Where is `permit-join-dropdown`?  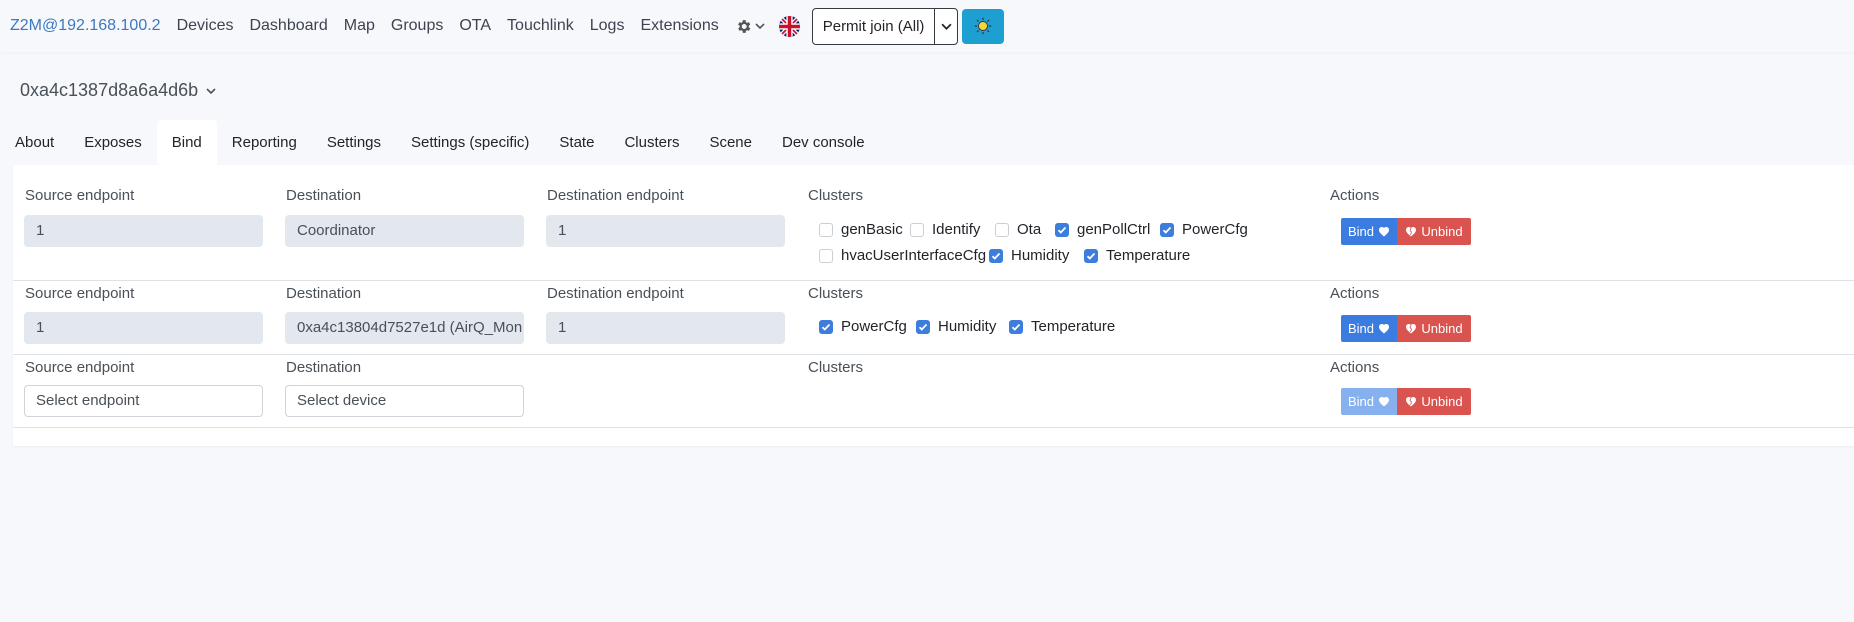
permit-join-dropdown is located at coordinates (946, 26).